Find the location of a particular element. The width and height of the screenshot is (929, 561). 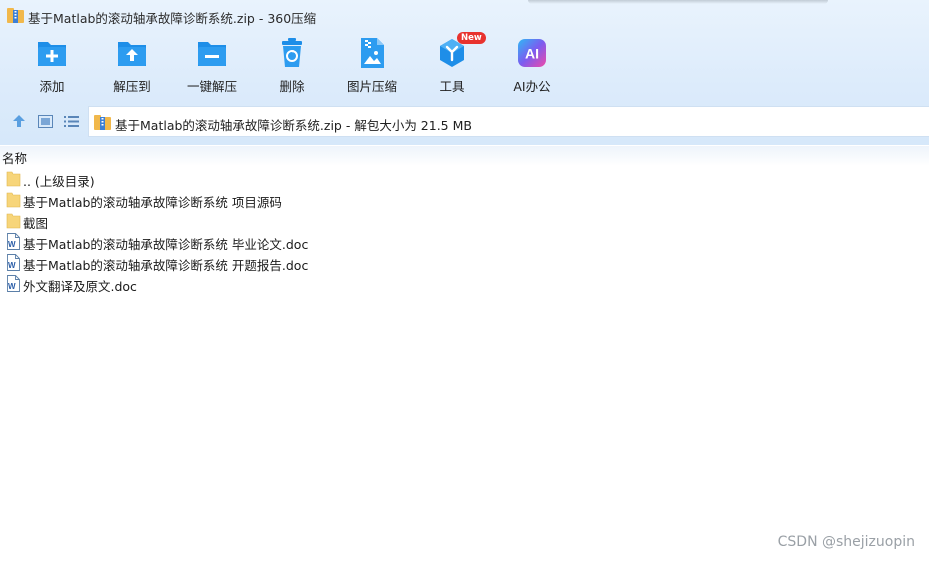

image-compress-button: 图片压缩 is located at coordinates (372, 67).